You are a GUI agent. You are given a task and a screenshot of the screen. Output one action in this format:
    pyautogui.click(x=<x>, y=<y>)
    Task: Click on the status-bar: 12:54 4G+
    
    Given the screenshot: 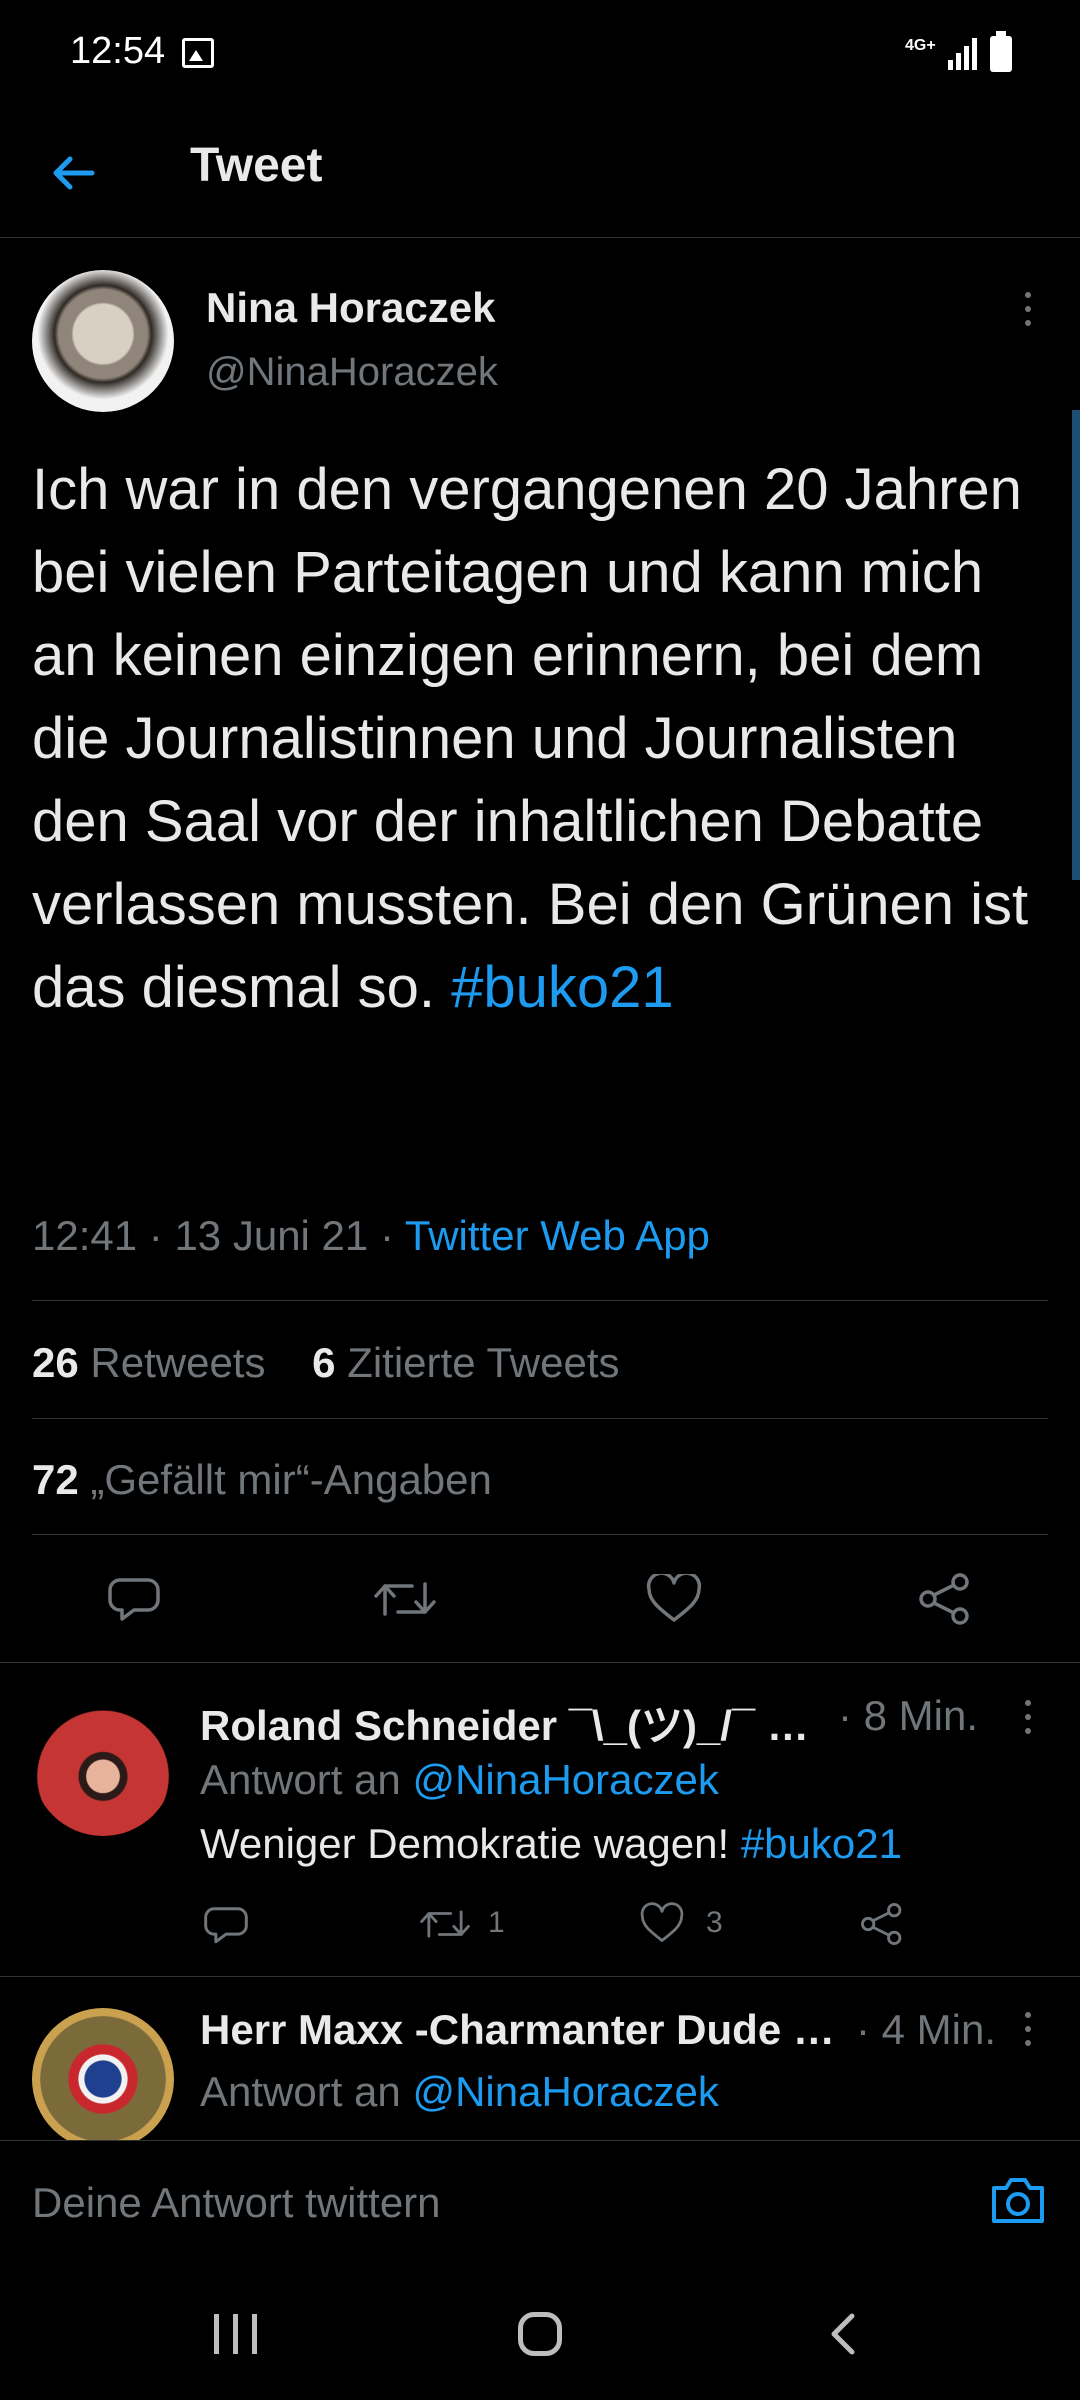 What is the action you would take?
    pyautogui.click(x=540, y=55)
    